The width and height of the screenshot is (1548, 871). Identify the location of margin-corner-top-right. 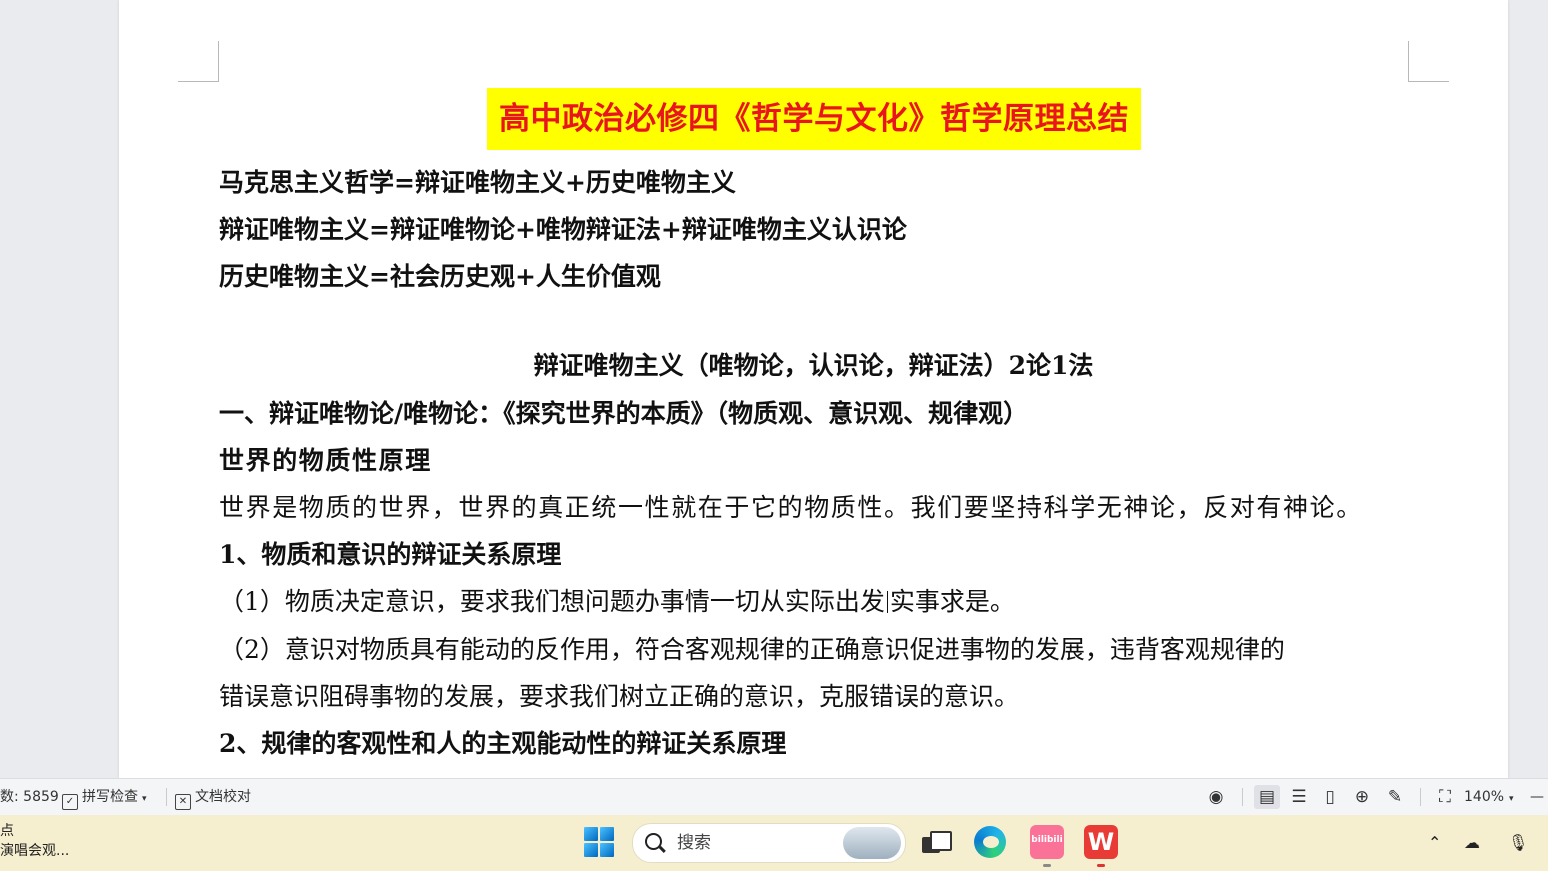
(1428, 61).